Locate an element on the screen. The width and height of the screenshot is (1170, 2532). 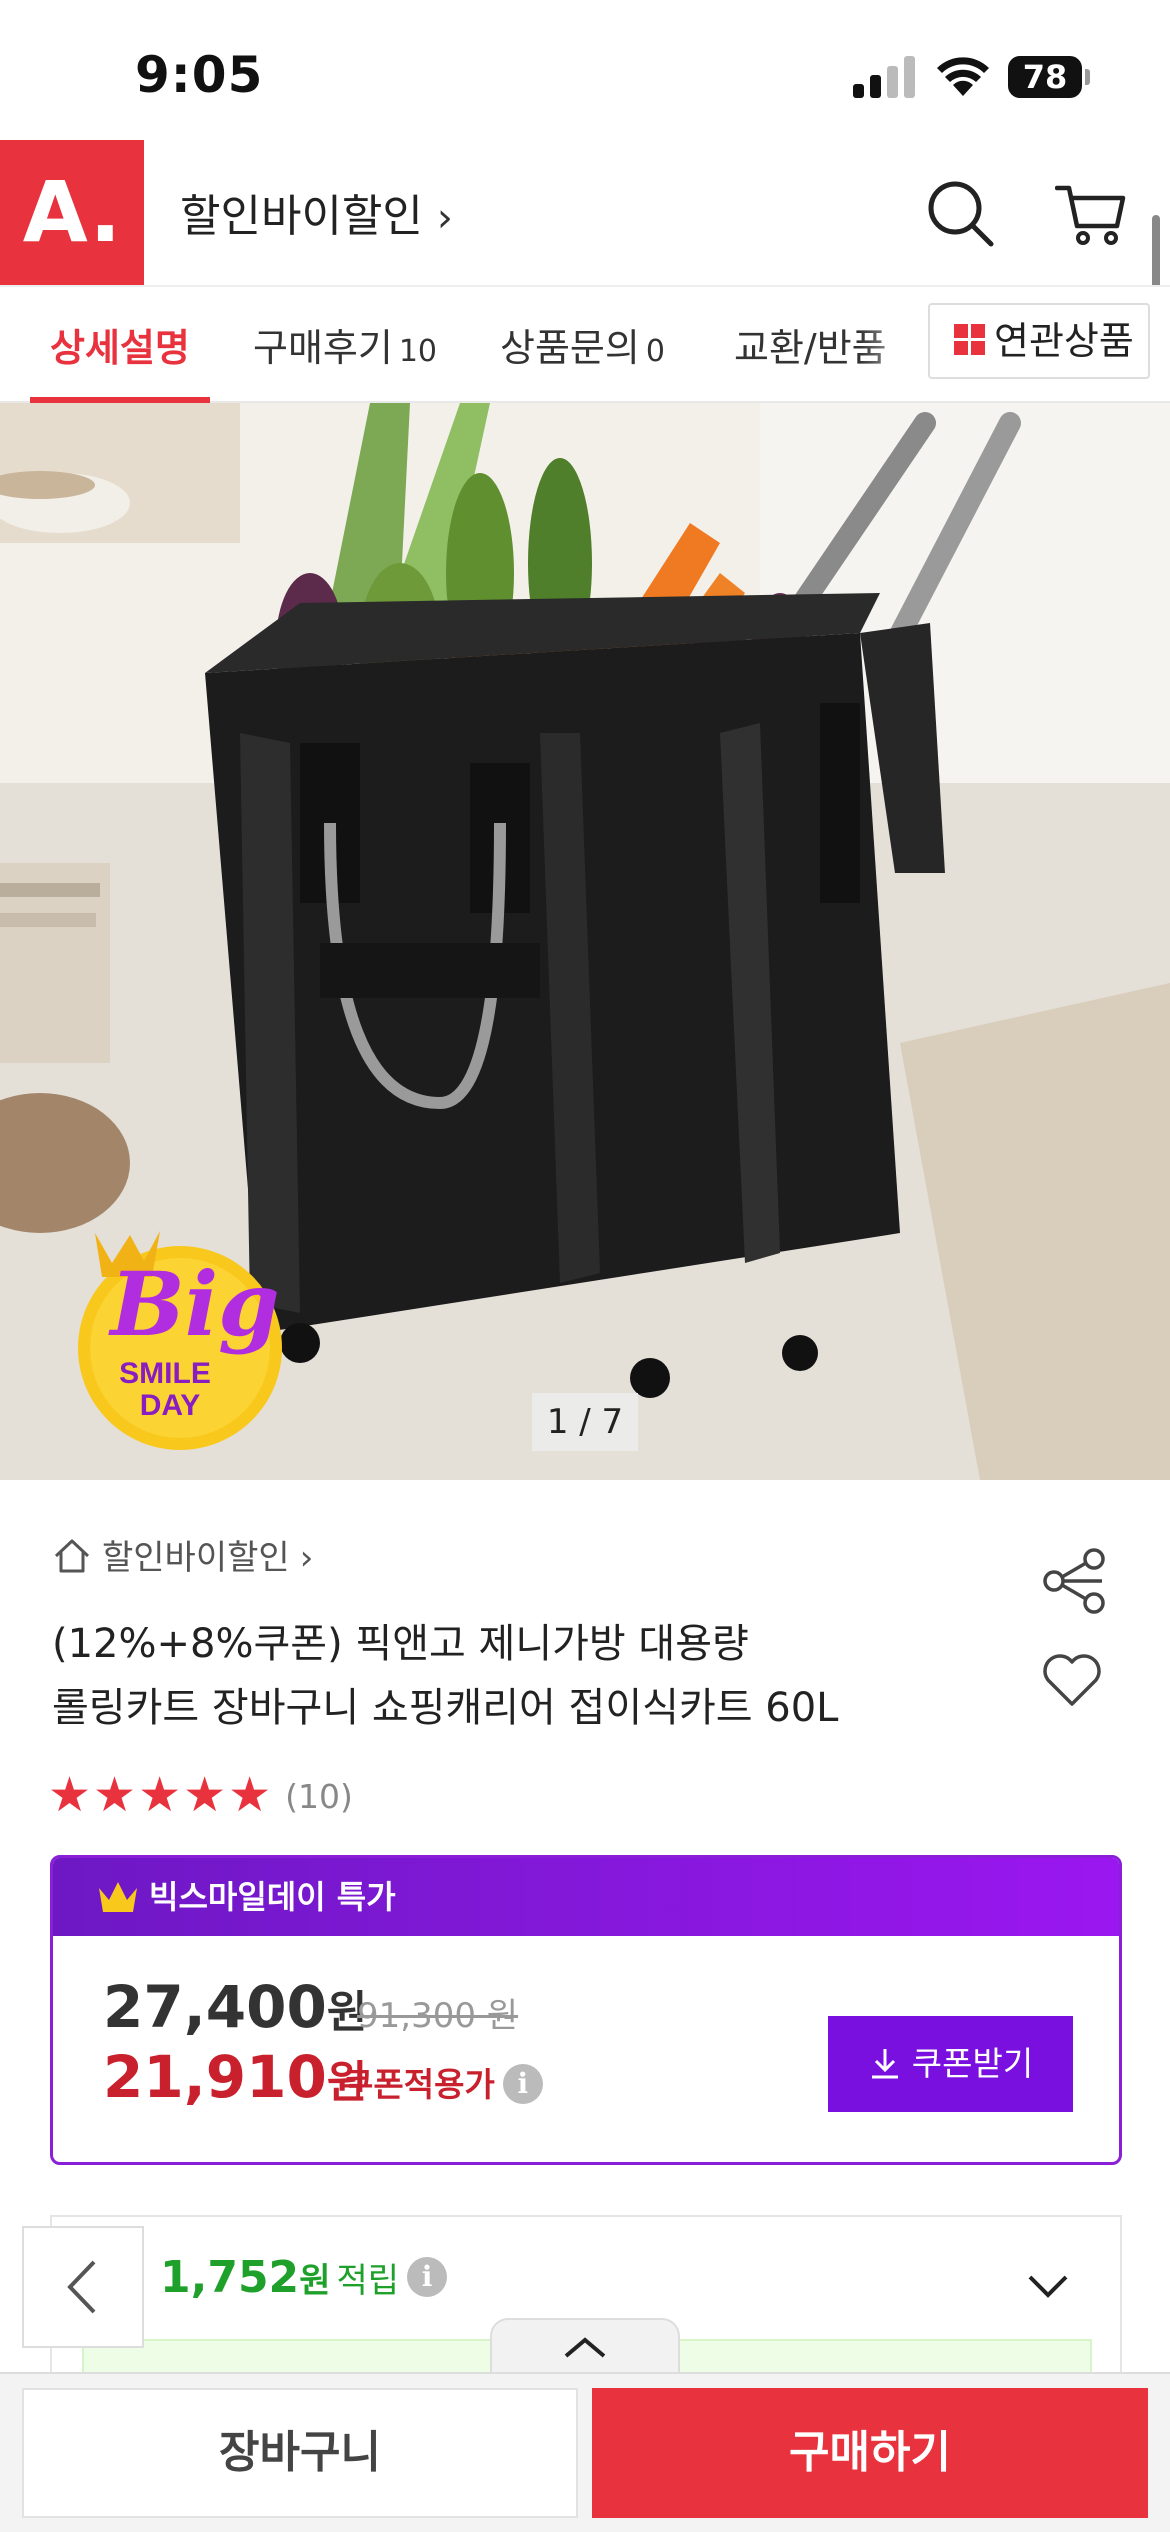
get-coupon-label: 쿠폰받기 is located at coordinates (972, 2063).